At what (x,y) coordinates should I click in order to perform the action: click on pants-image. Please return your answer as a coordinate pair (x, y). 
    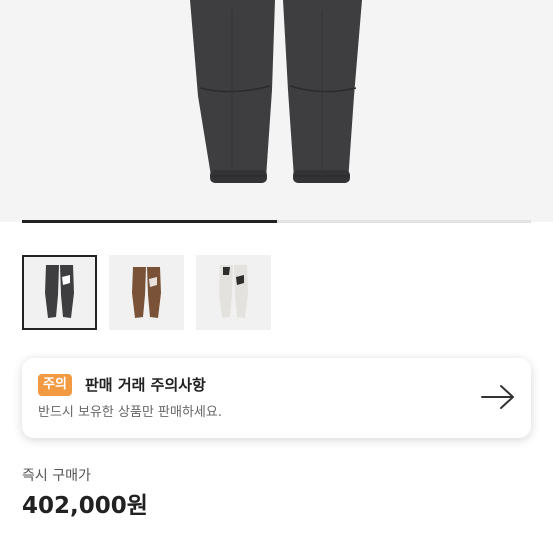
    Looking at the image, I should click on (276, 91).